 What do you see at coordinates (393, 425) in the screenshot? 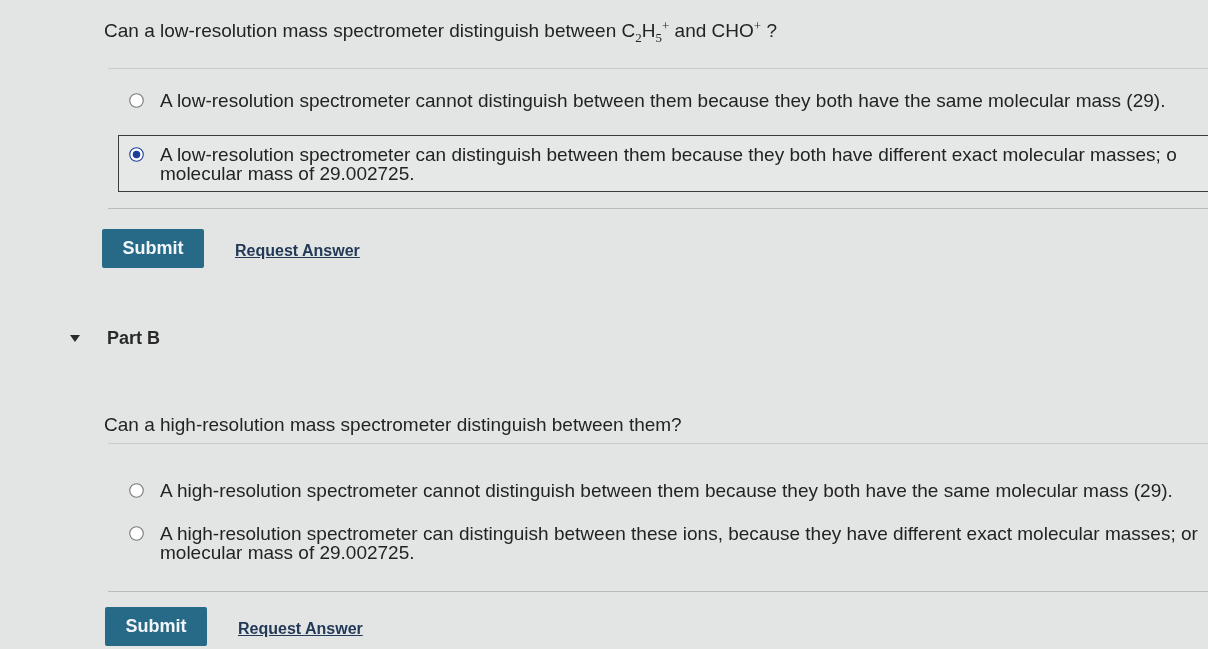
I see `question-text: Can a high-resolution mass spectrometer distinguish between them?` at bounding box center [393, 425].